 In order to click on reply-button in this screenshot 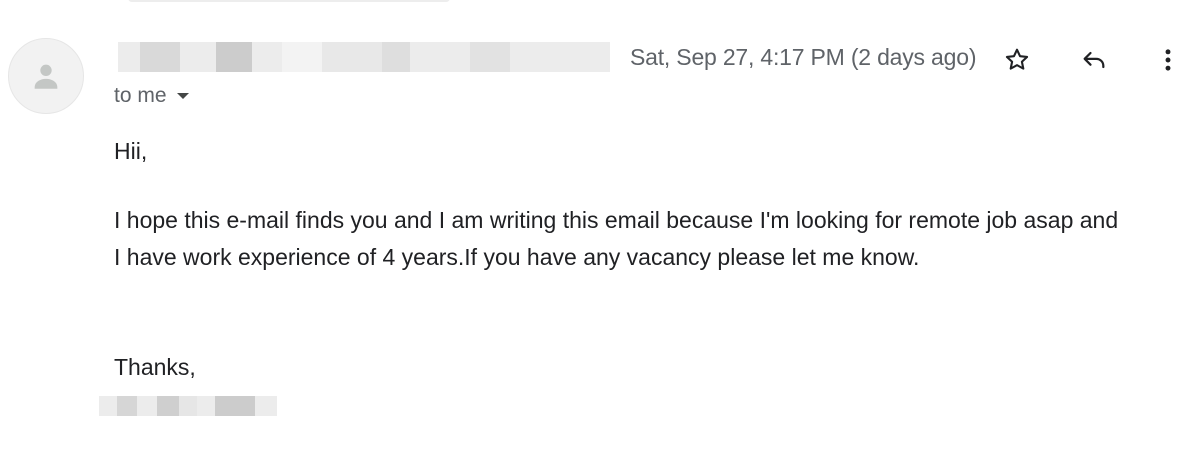, I will do `click(1094, 60)`.